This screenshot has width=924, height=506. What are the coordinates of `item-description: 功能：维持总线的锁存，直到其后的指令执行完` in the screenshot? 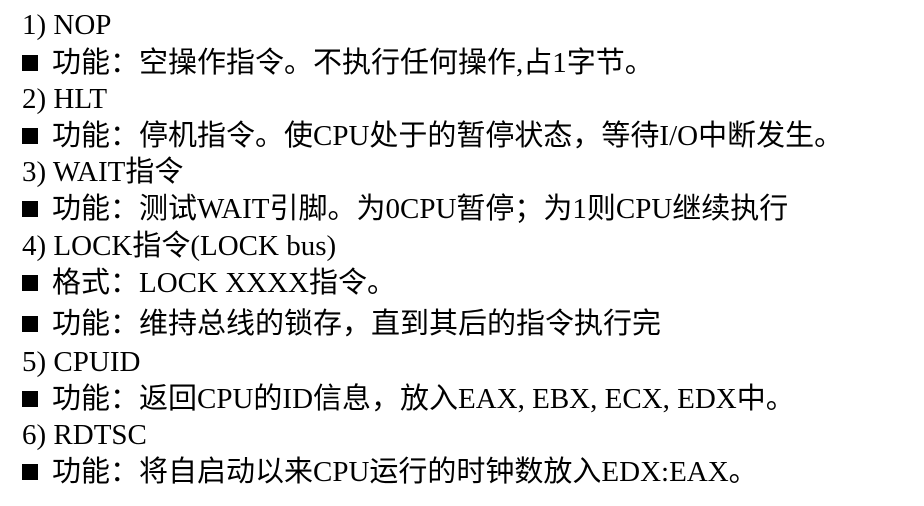 It's located at (357, 324).